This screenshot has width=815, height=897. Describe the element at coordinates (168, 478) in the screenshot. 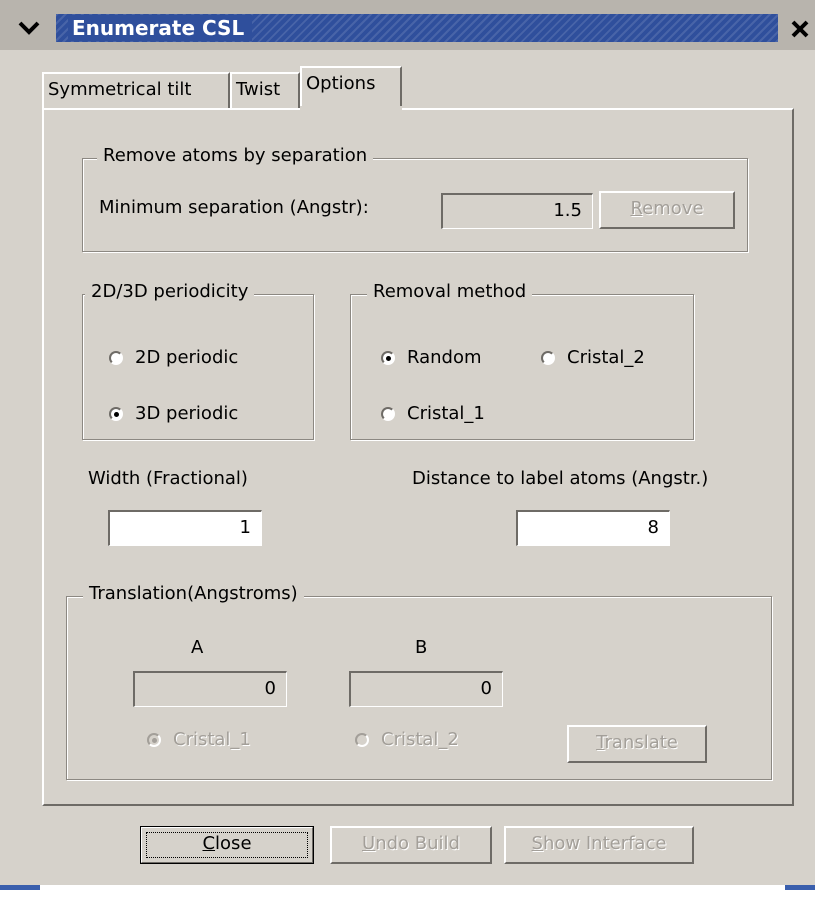

I see `width-label: Width (Fractional)` at that location.